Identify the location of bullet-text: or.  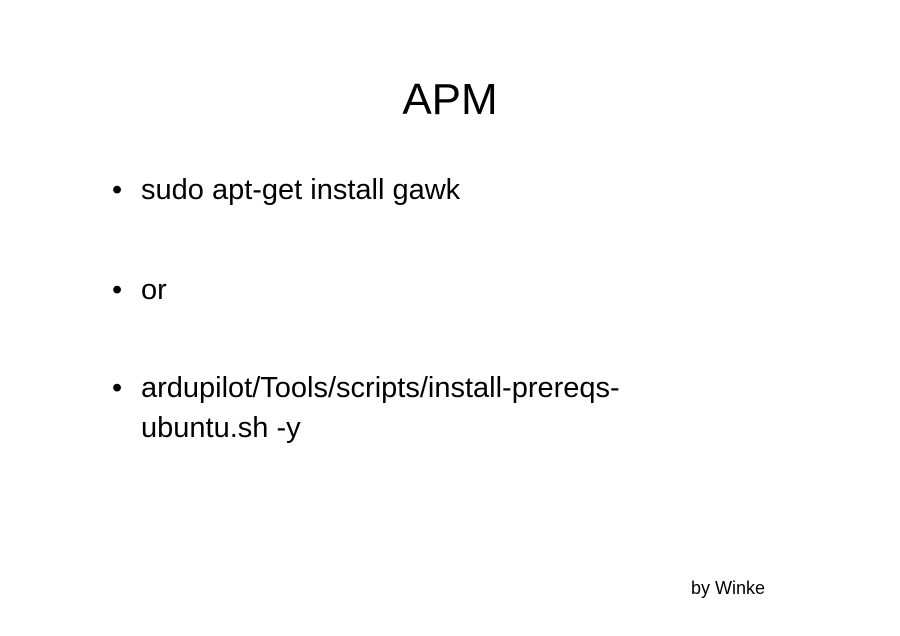
(154, 290).